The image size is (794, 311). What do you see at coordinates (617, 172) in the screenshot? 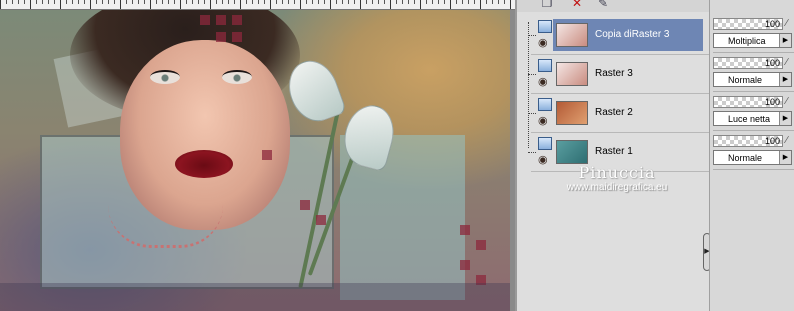
I see `watermark-name: Pinuccia` at bounding box center [617, 172].